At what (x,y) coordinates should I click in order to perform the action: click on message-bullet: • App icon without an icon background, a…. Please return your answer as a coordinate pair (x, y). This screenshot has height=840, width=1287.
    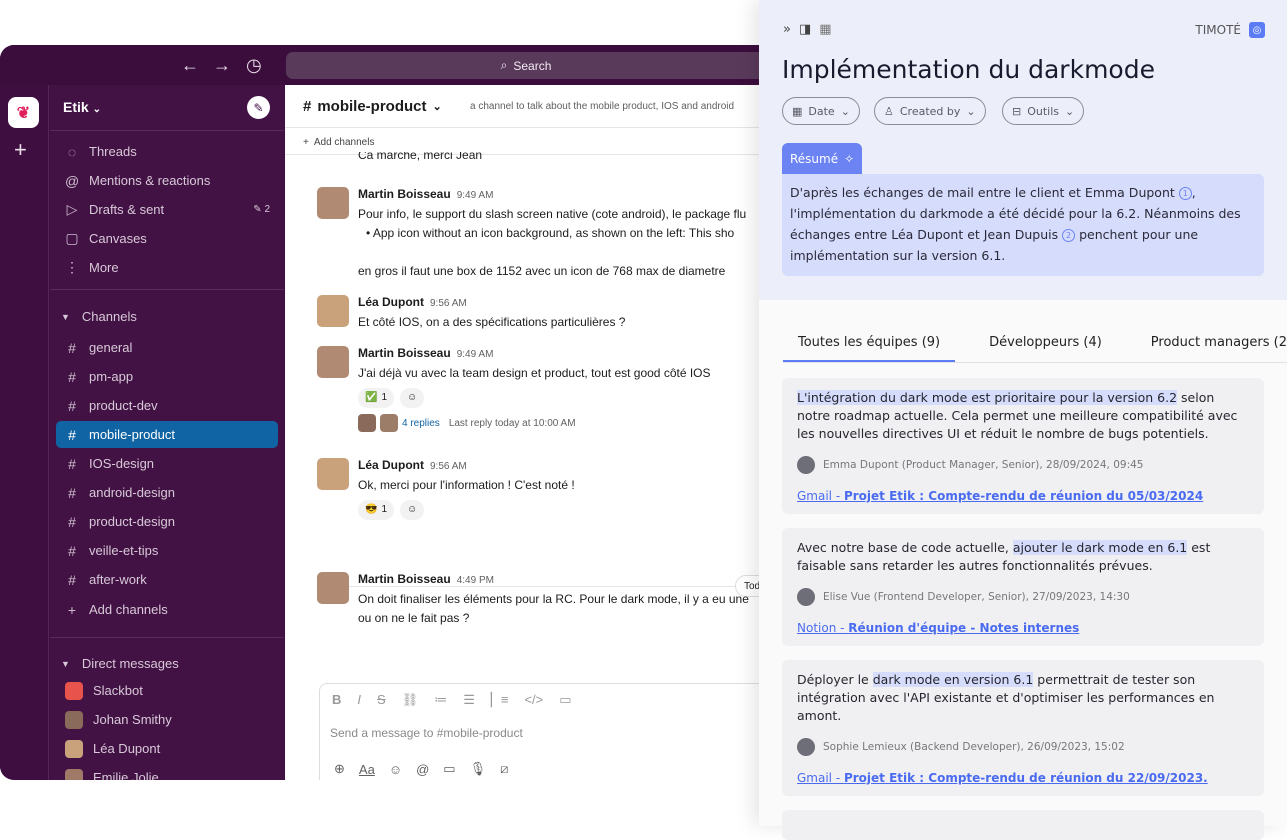
    Looking at the image, I should click on (550, 233).